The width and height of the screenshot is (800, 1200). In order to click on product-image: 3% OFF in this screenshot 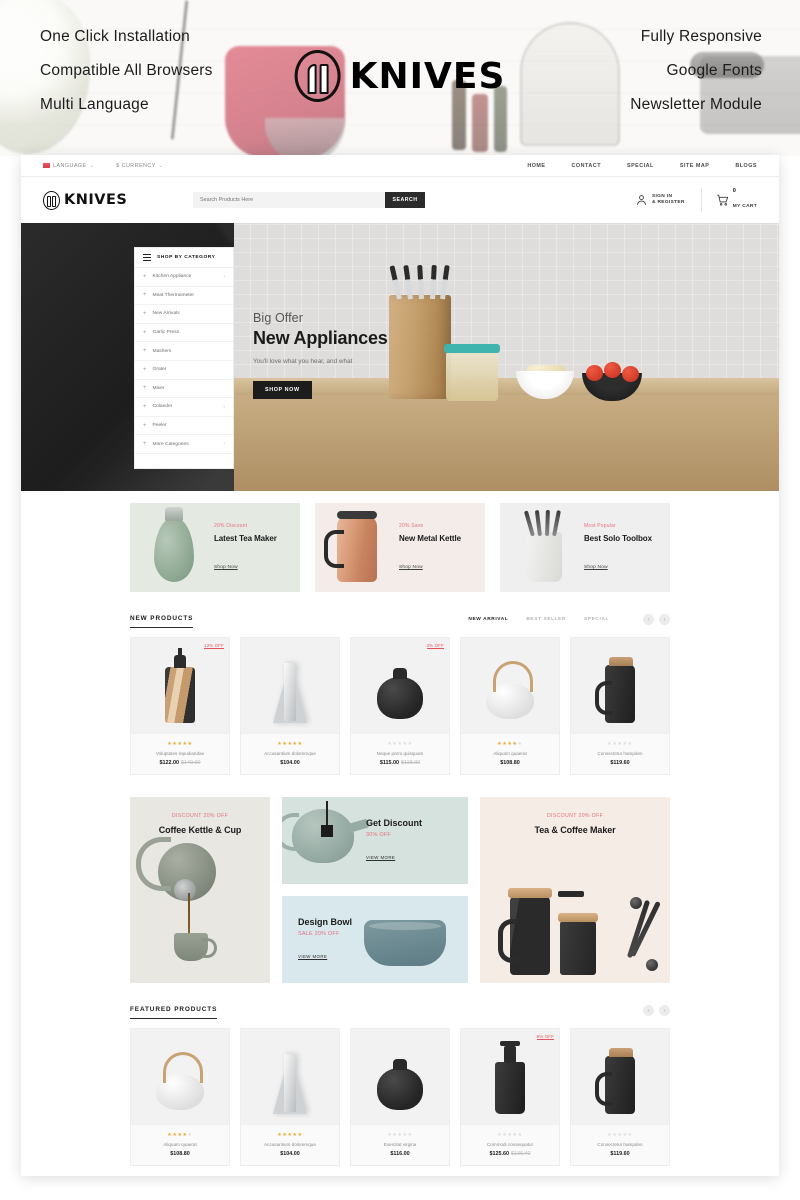, I will do `click(400, 685)`.